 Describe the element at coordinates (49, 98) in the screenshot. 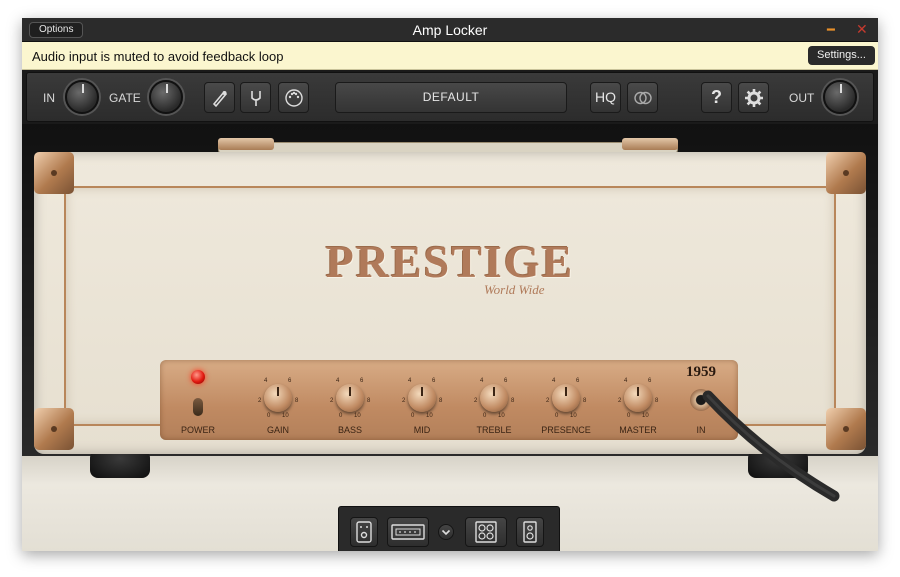

I see `input-level-label: IN` at that location.